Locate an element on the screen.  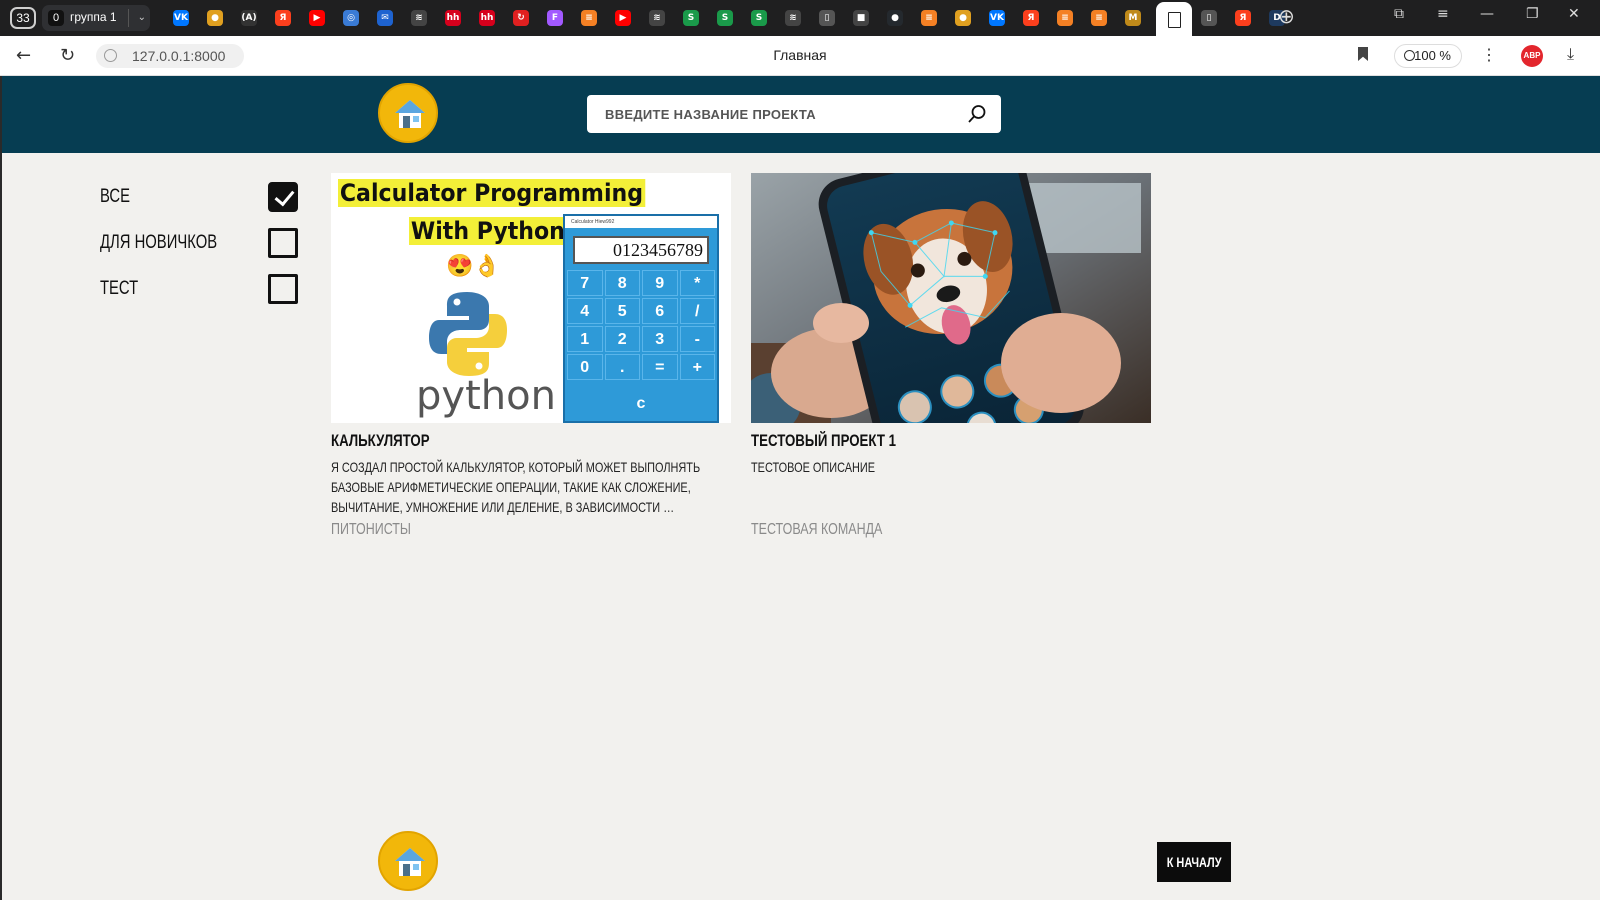
zoom-button: 100 % is located at coordinates (1428, 56).